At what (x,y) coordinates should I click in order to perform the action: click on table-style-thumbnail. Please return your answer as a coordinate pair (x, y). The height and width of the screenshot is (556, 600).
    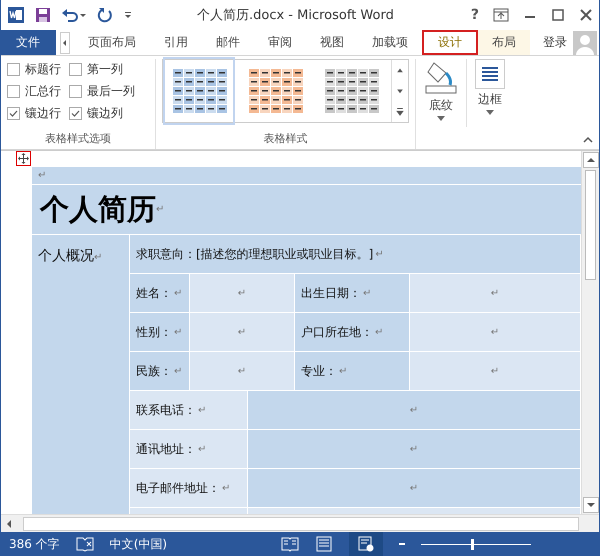
    Looking at the image, I should click on (199, 91).